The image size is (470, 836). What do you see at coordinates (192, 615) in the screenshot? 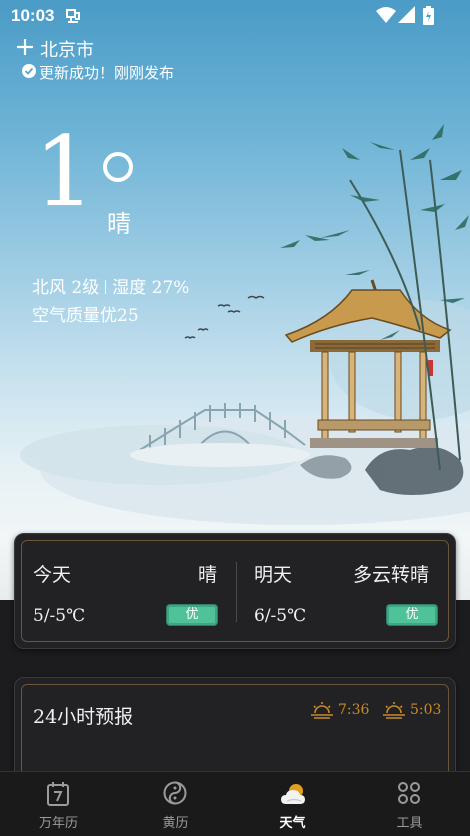
I see `today-aqi-badge: 优` at bounding box center [192, 615].